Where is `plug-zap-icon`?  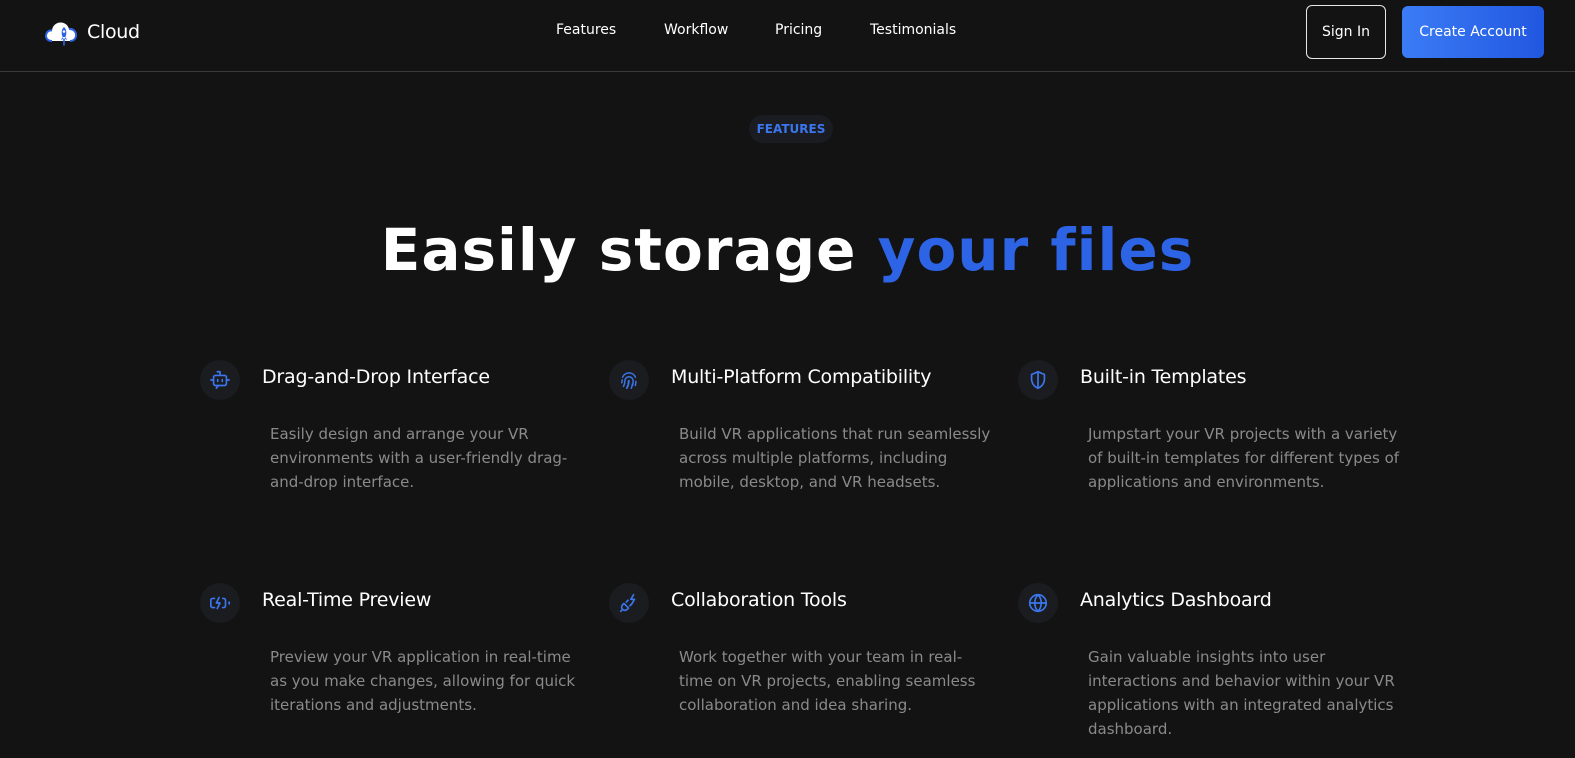 plug-zap-icon is located at coordinates (627, 603).